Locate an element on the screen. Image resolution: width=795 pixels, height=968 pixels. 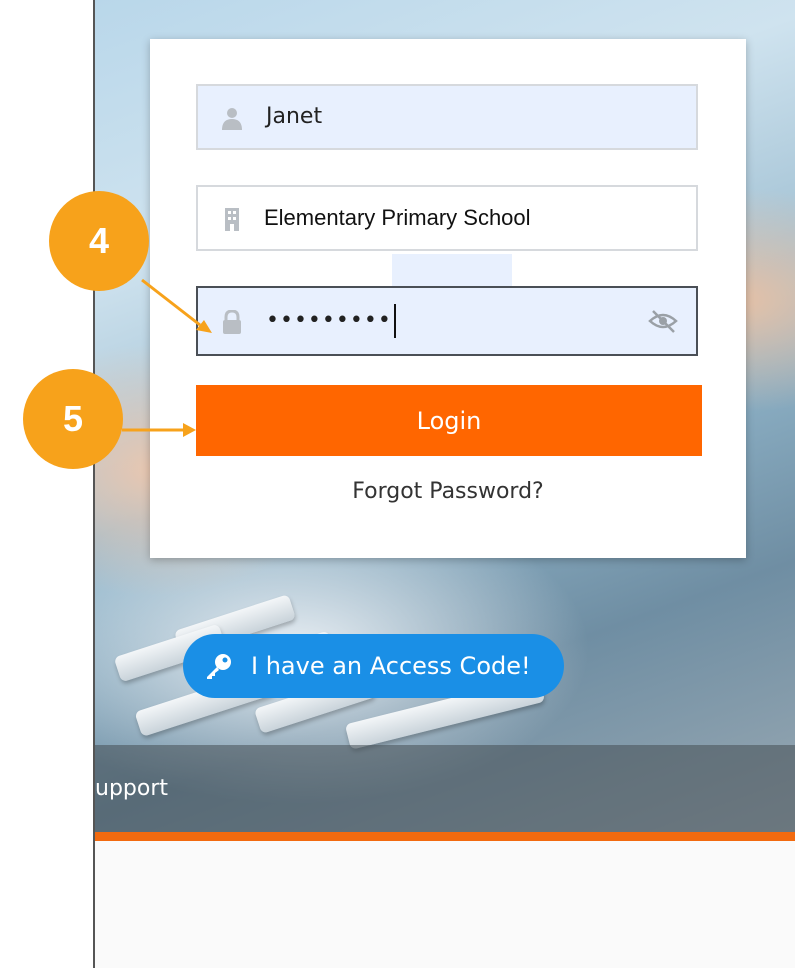
lock-icon is located at coordinates (232, 322).